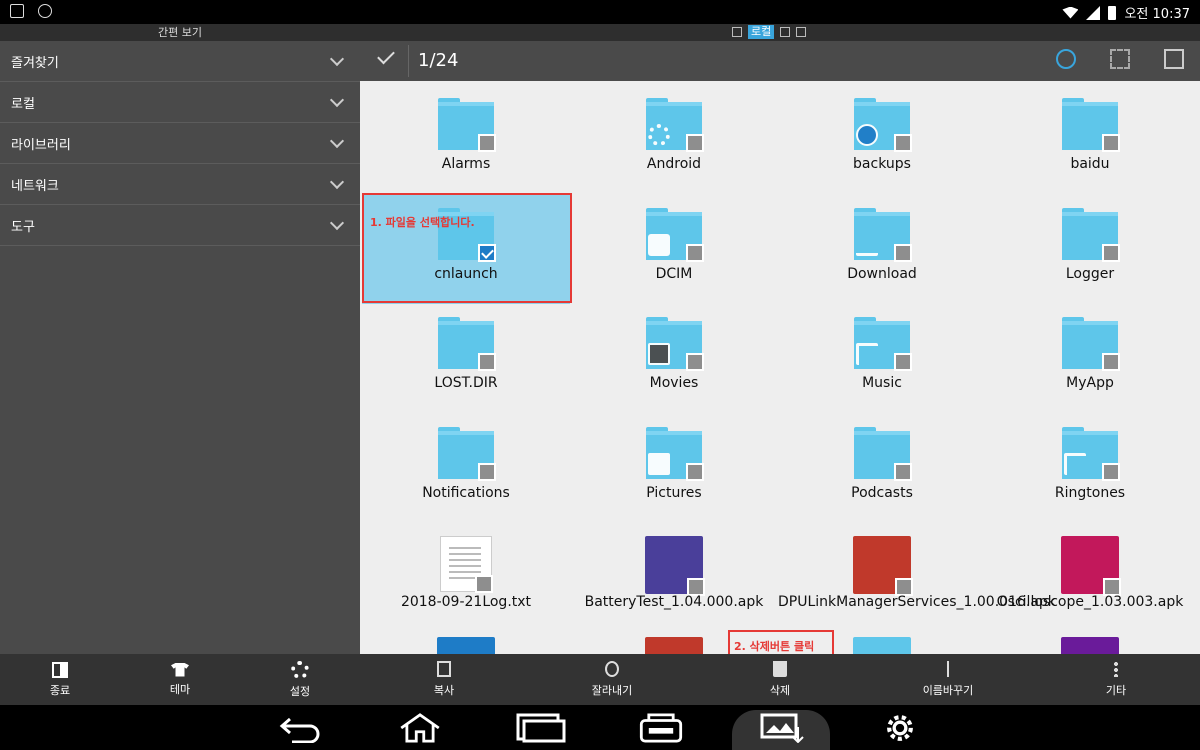 Image resolution: width=1200 pixels, height=750 pixels. What do you see at coordinates (774, 646) in the screenshot?
I see `annotation-step2: 2. 삭제버튼 클릭` at bounding box center [774, 646].